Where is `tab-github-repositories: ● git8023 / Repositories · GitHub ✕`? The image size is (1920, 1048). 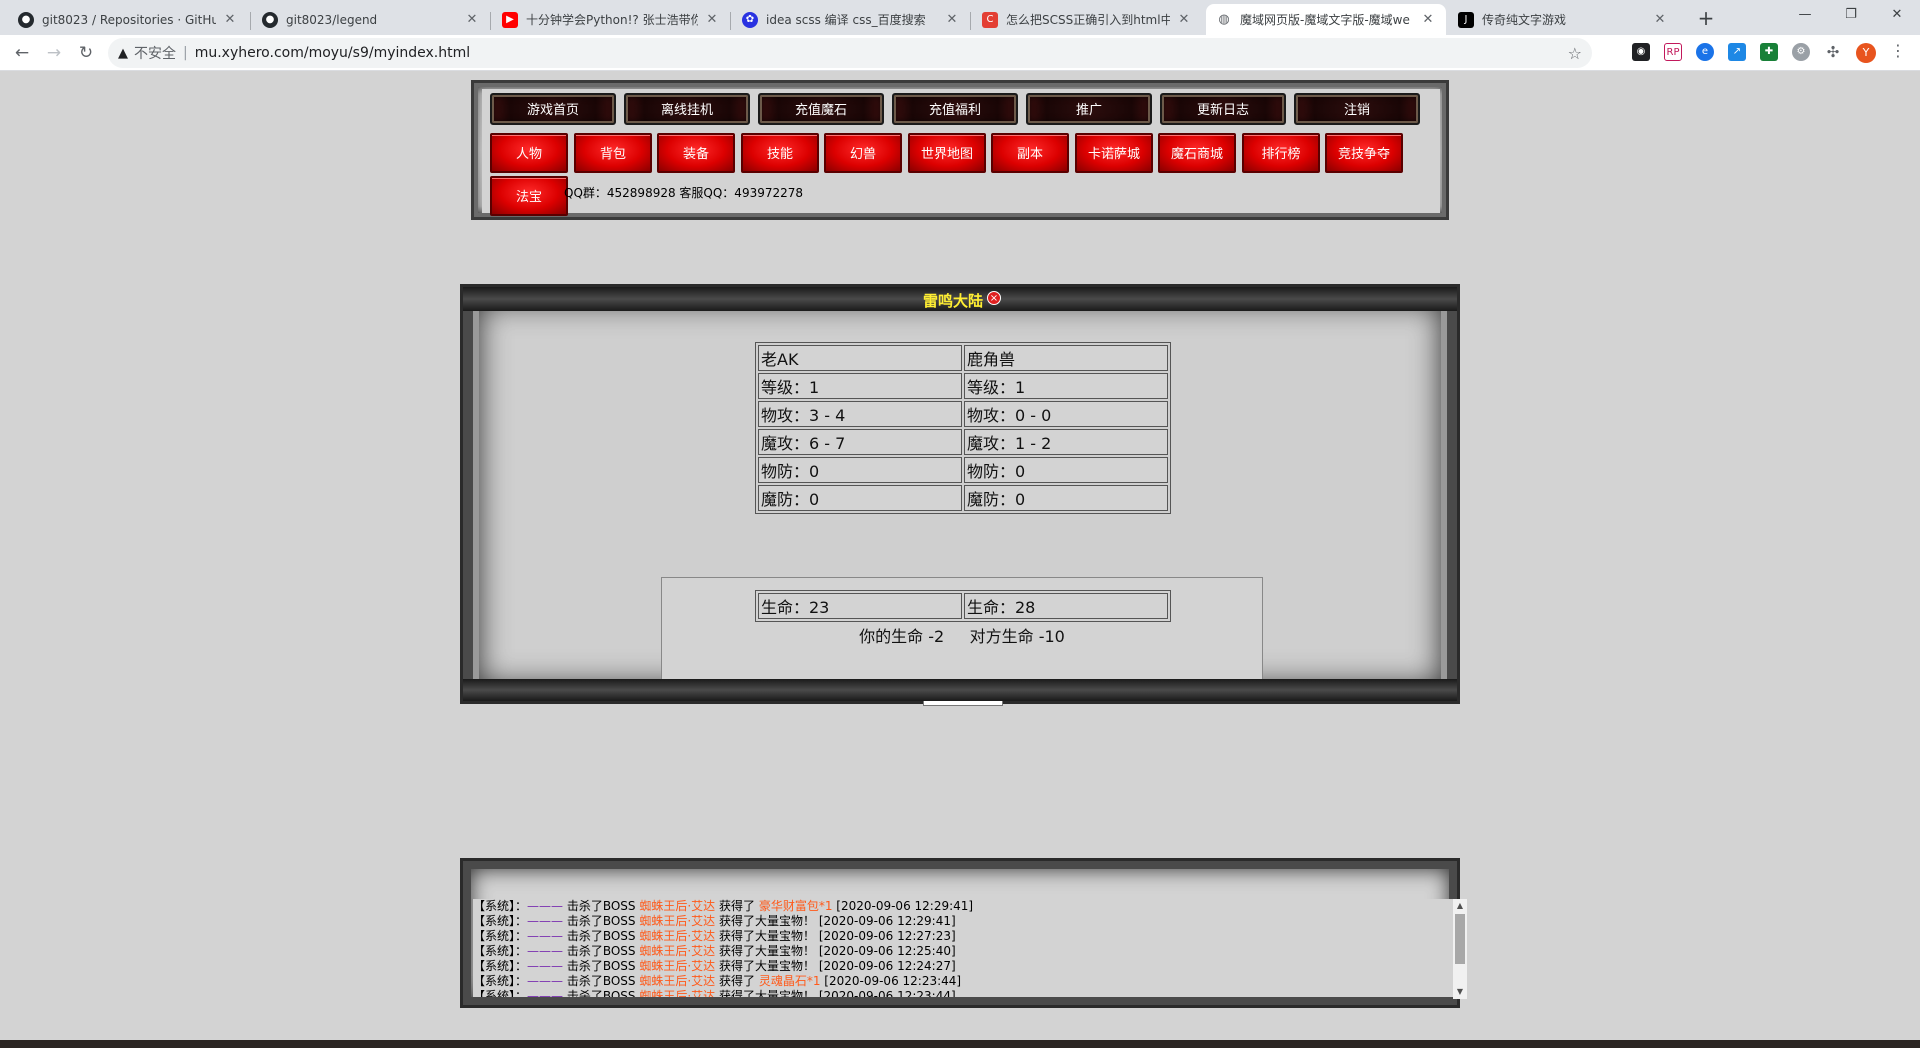
tab-github-repositories: ● git8023 / Repositories · GitHub ✕ is located at coordinates (128, 19).